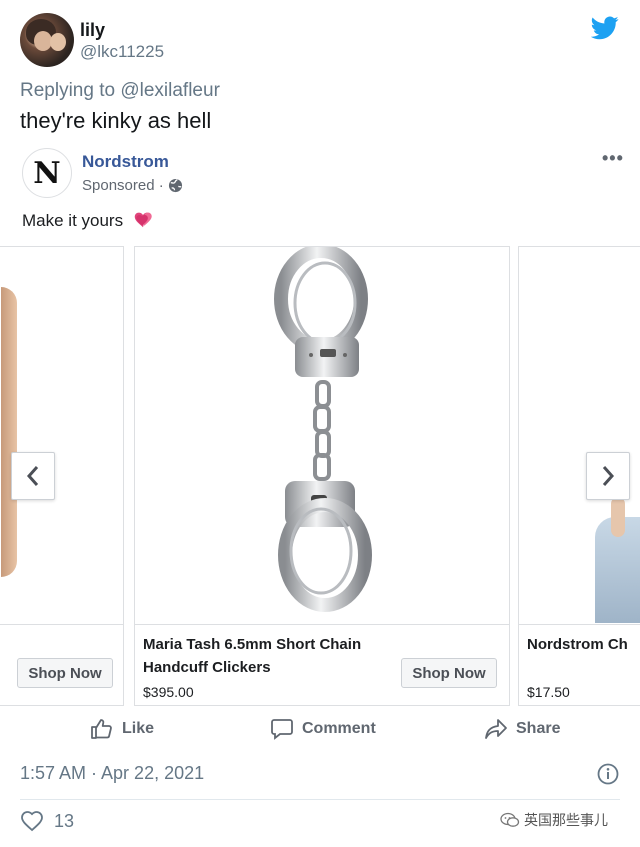 The width and height of the screenshot is (640, 847). What do you see at coordinates (566, 820) in the screenshot?
I see `watermark-text: 英国那些事儿` at bounding box center [566, 820].